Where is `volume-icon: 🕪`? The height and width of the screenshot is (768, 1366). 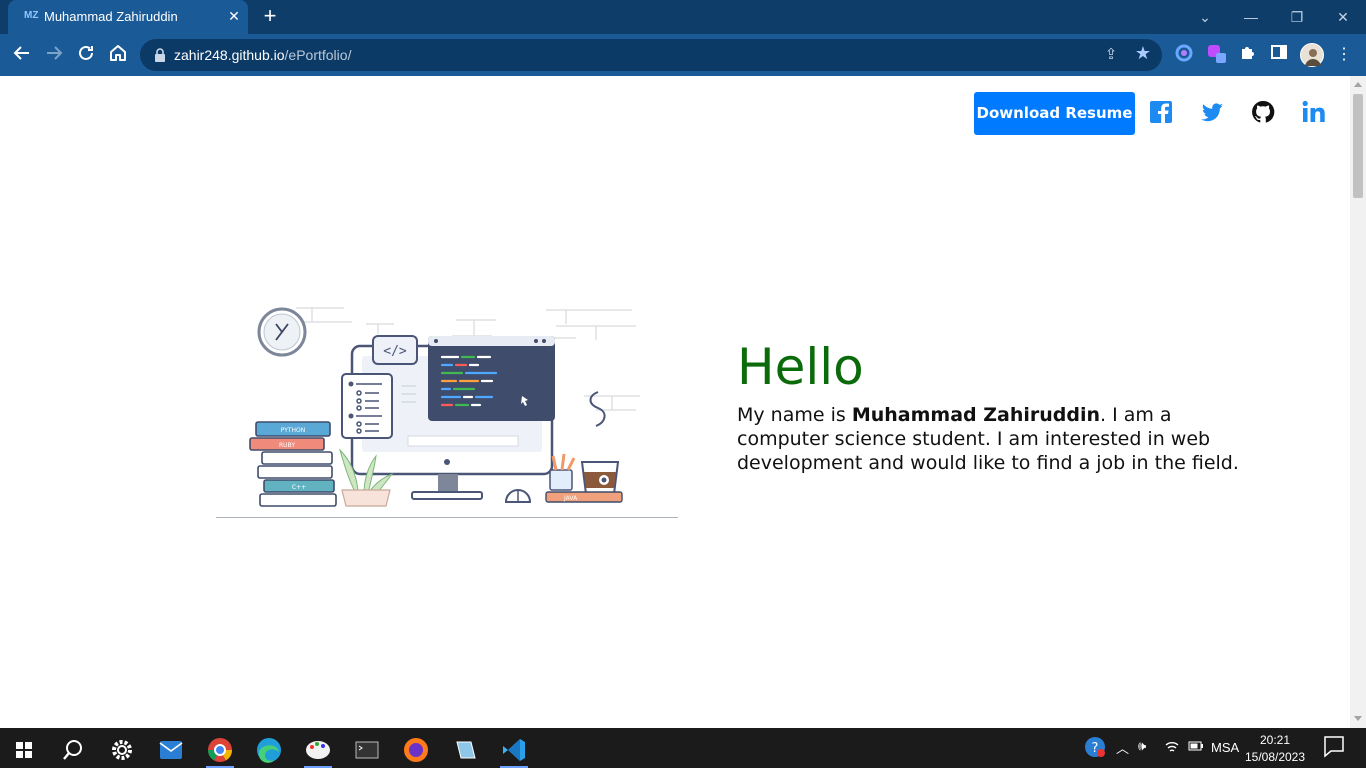
volume-icon: 🕪 is located at coordinates (1142, 746).